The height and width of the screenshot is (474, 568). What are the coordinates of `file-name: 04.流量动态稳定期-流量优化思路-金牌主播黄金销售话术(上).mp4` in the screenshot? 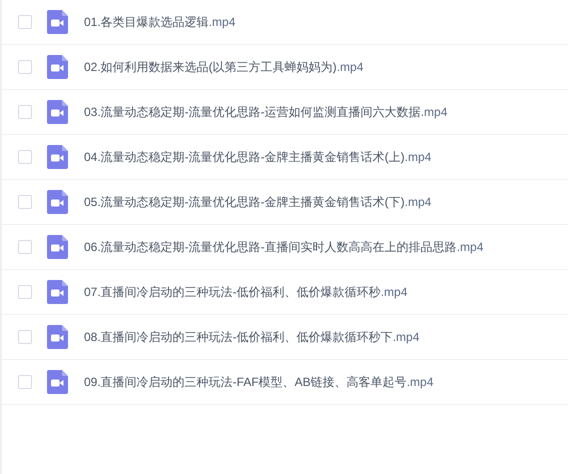 It's located at (258, 157).